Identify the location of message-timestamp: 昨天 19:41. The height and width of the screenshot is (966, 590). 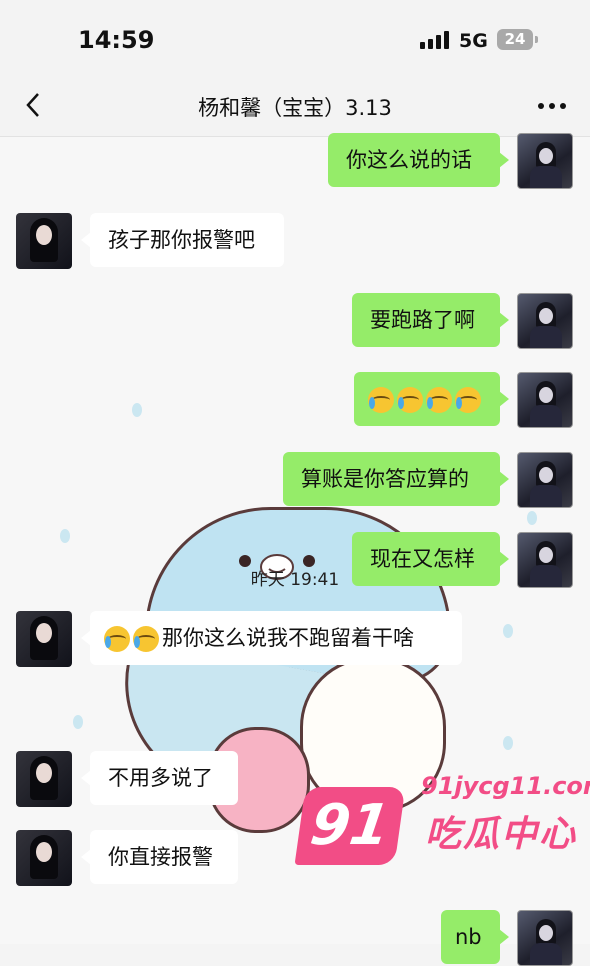
(295, 580).